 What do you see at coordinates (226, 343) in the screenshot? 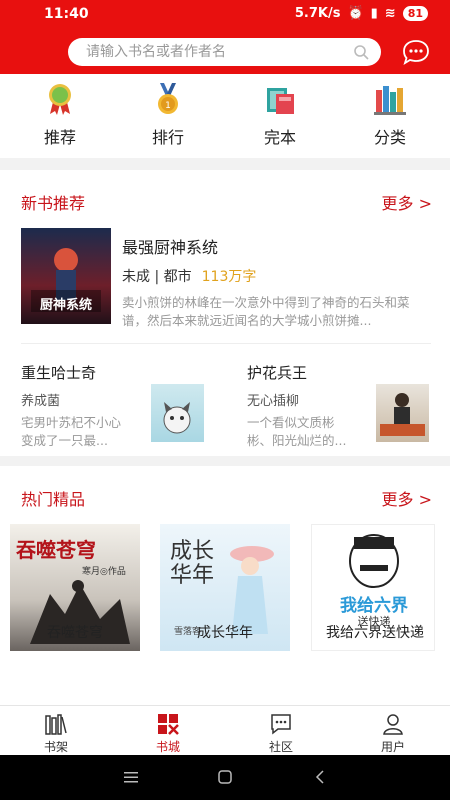
I see `divider` at bounding box center [226, 343].